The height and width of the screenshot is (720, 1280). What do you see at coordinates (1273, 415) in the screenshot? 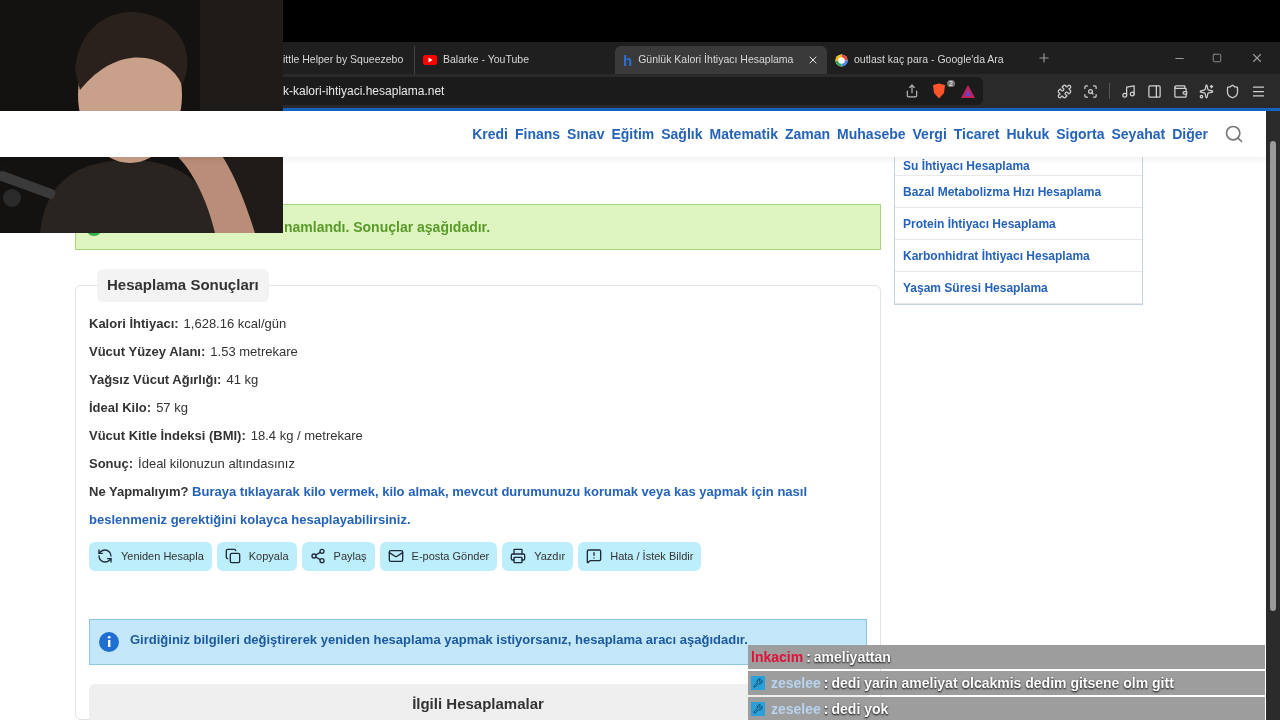
I see `scrollbar` at bounding box center [1273, 415].